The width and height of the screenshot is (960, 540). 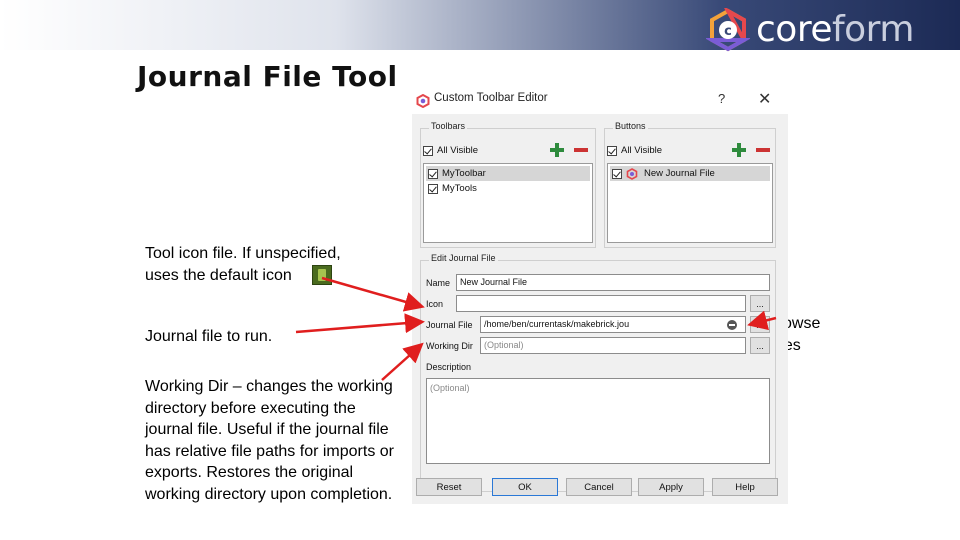 I want to click on dialog-title: Custom Toolbar Editor, so click(x=491, y=98).